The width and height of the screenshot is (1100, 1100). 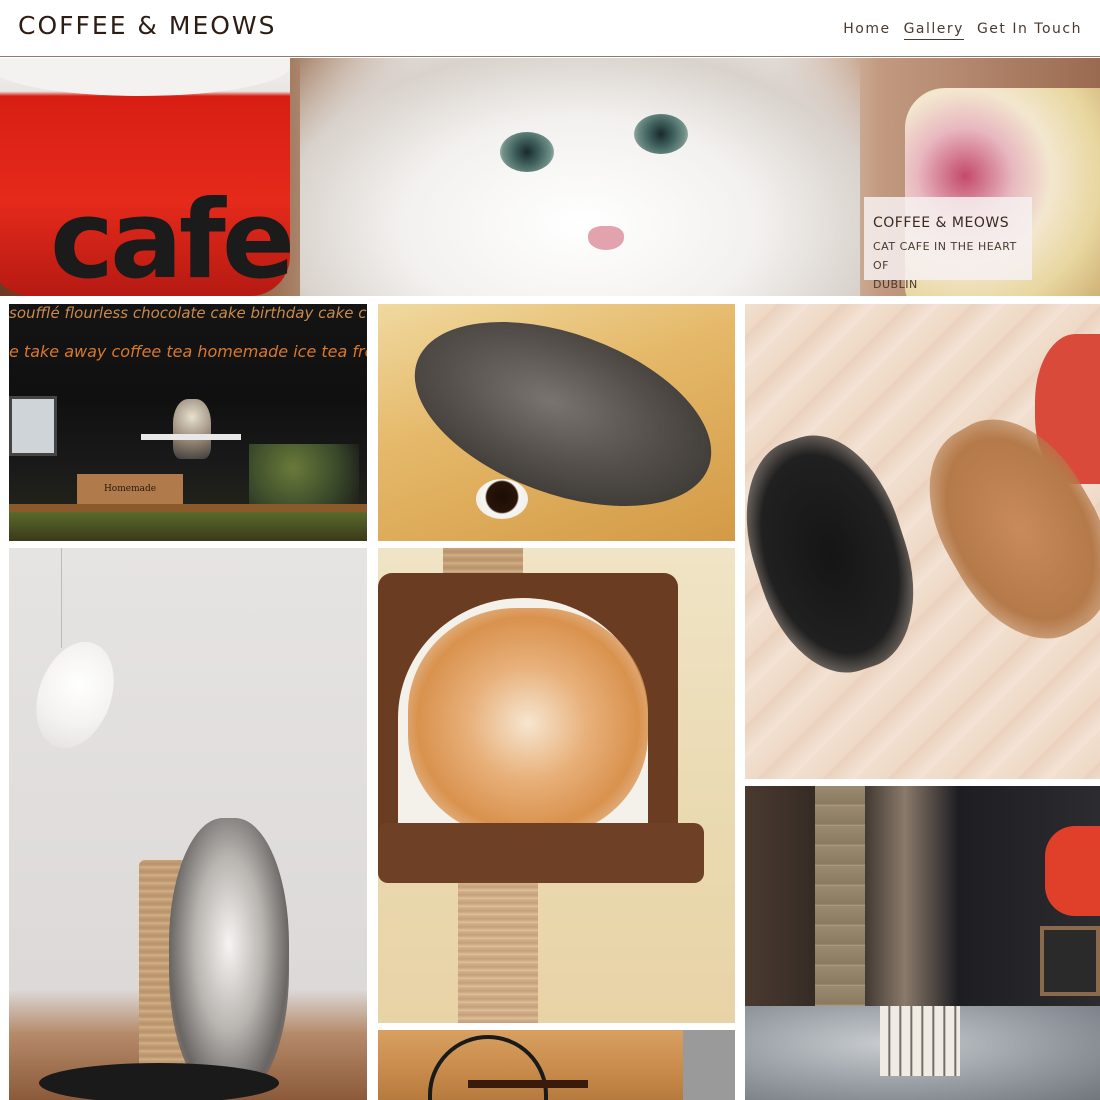 I want to click on window-shelf, so click(x=188, y=508).